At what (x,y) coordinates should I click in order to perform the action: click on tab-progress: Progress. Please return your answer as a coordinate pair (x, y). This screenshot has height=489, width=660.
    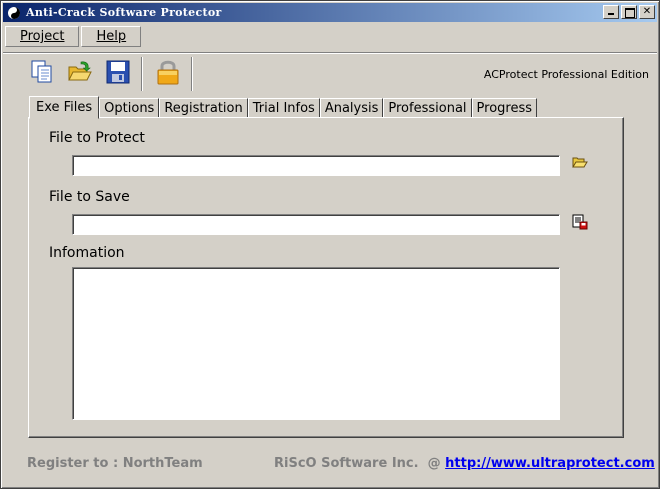
    Looking at the image, I should click on (504, 108).